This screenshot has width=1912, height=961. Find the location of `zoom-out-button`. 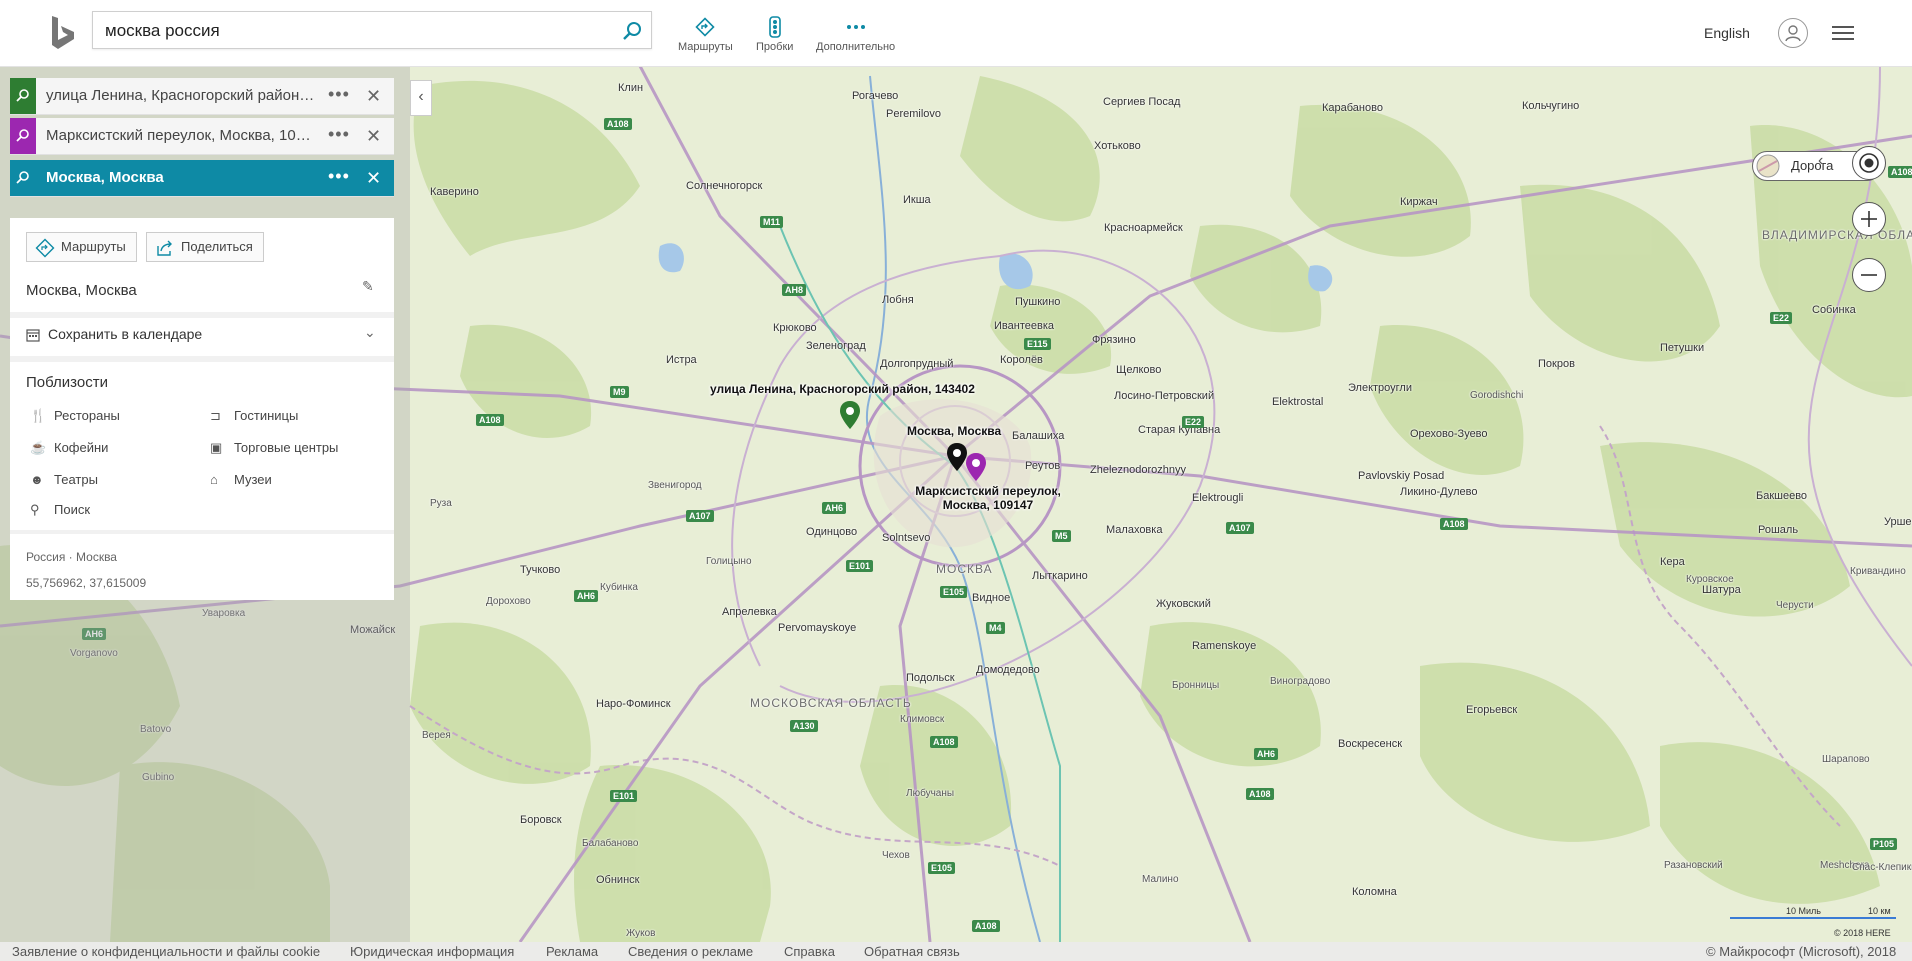

zoom-out-button is located at coordinates (1869, 275).